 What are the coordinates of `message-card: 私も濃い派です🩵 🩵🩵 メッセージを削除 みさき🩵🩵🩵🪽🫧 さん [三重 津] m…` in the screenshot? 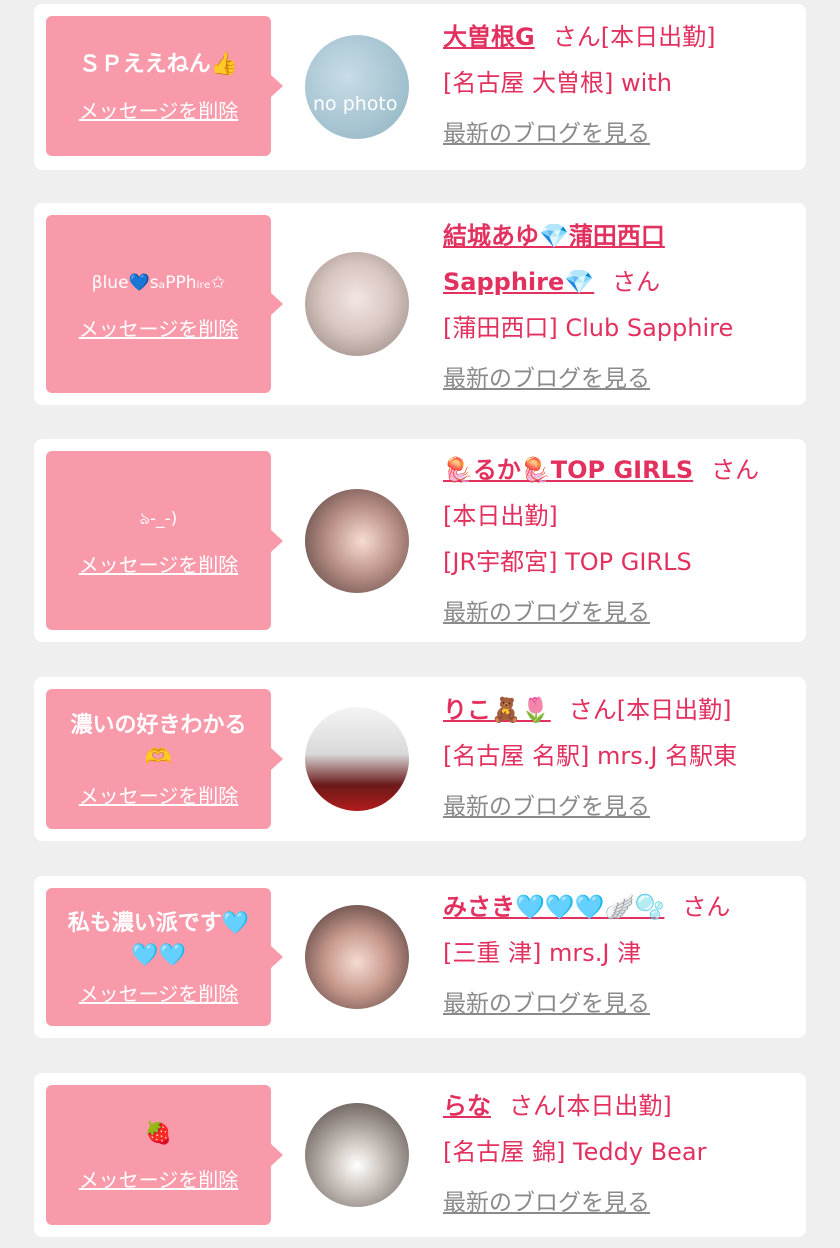 It's located at (420, 957).